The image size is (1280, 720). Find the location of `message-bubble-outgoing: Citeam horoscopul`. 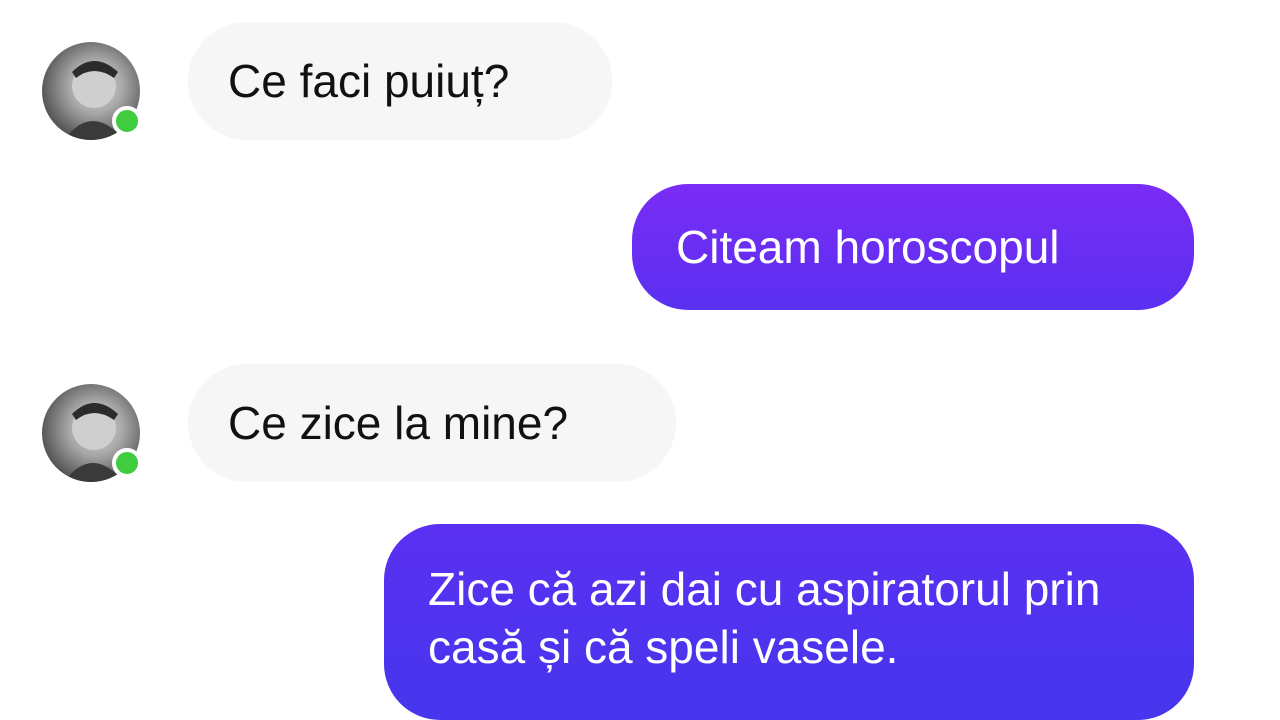

message-bubble-outgoing: Citeam horoscopul is located at coordinates (913, 247).